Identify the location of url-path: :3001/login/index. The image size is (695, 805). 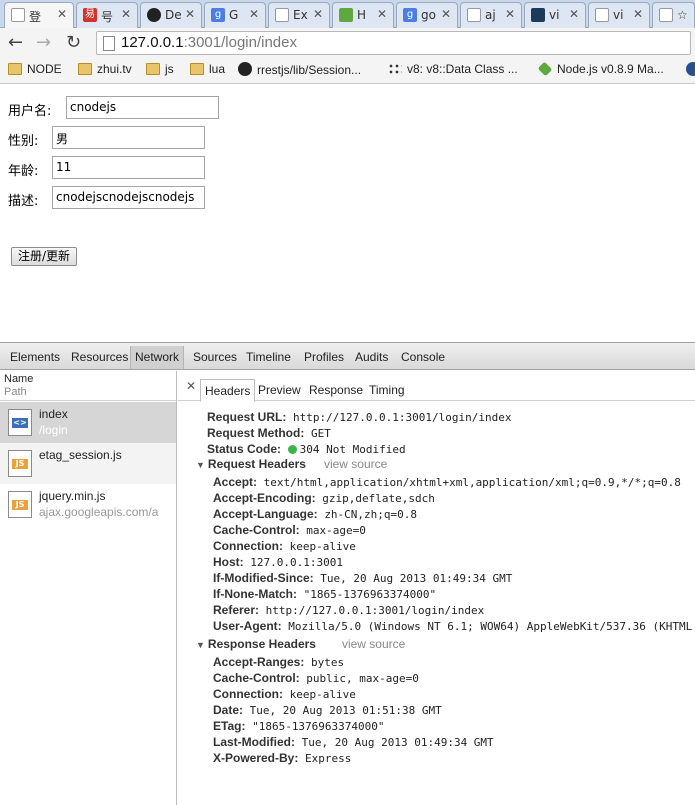
(240, 42).